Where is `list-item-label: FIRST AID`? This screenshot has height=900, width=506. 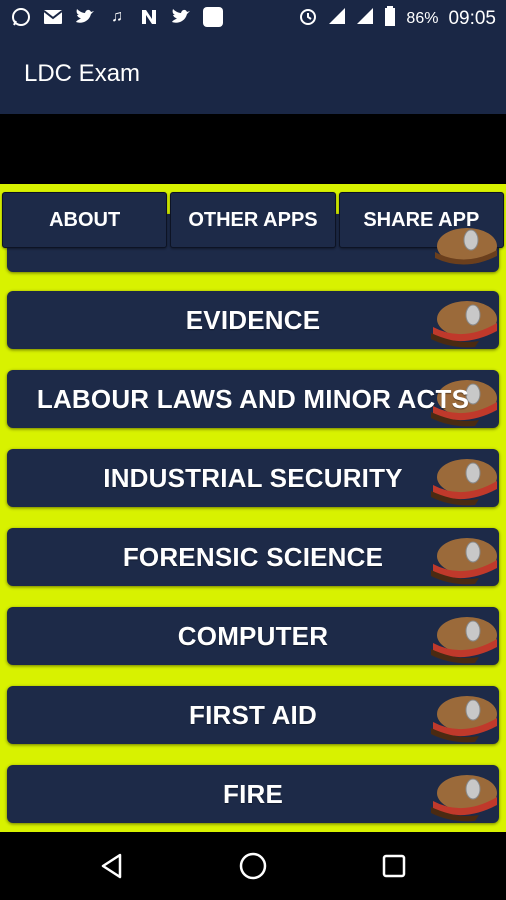 list-item-label: FIRST AID is located at coordinates (253, 714).